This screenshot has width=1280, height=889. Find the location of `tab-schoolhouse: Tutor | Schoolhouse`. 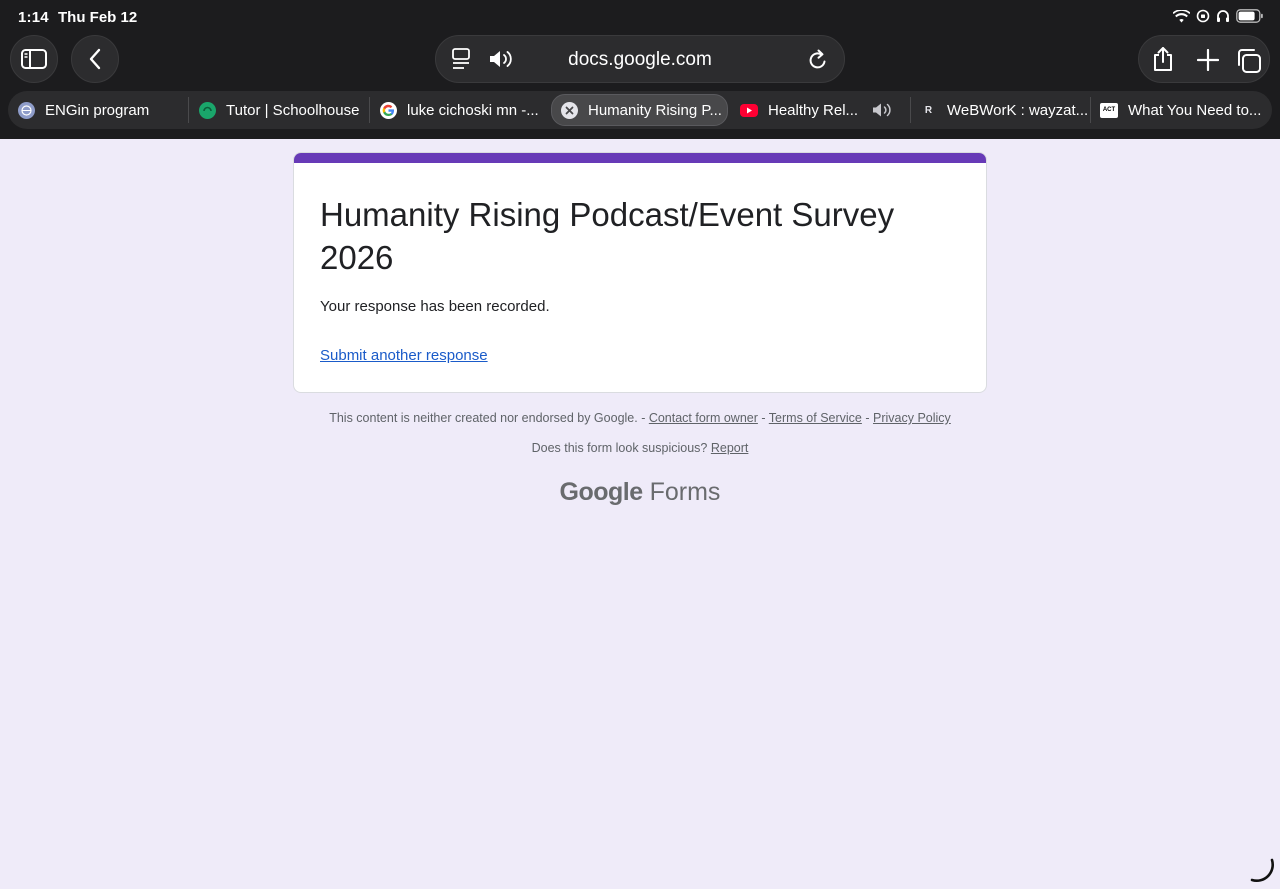

tab-schoolhouse: Tutor | Schoolhouse is located at coordinates (284, 110).